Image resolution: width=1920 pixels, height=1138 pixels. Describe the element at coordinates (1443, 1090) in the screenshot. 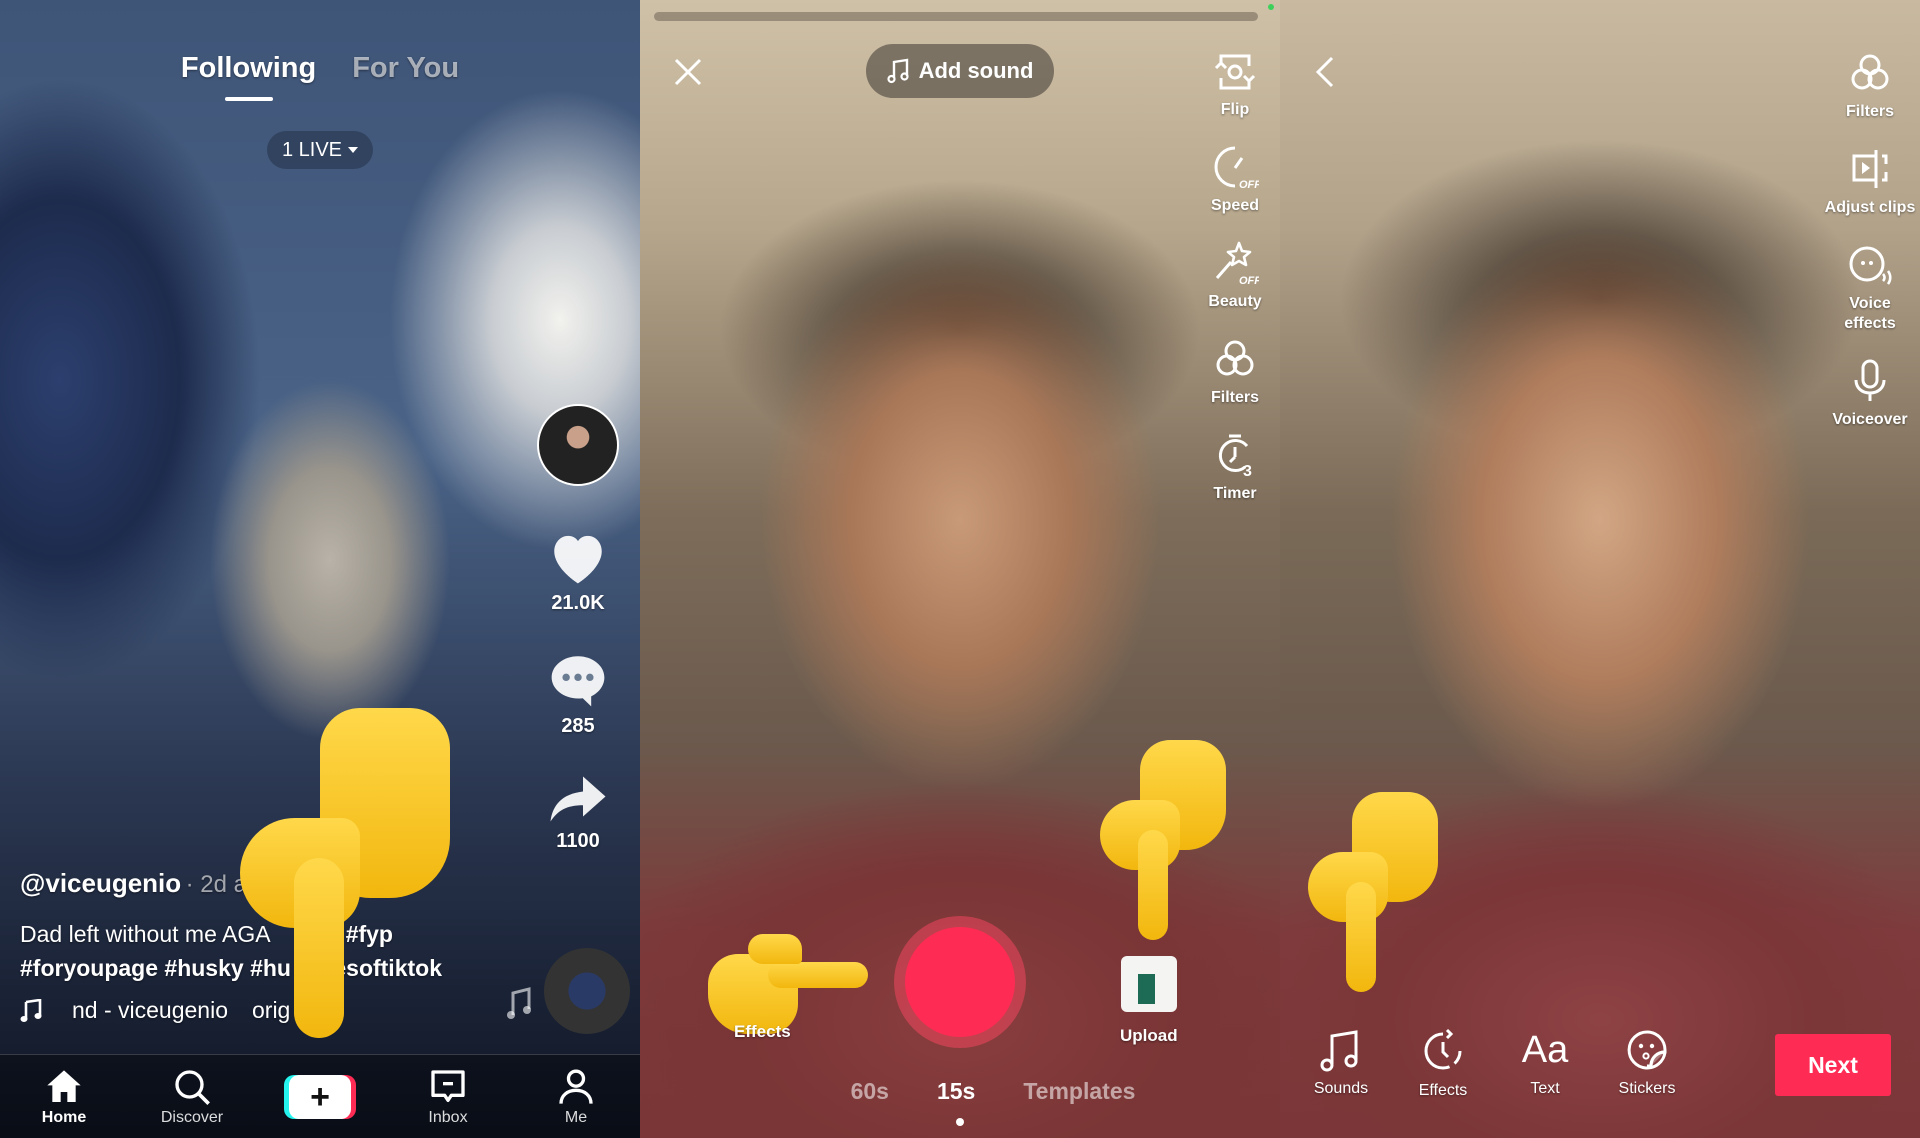

I see `effects-label: Effects` at that location.